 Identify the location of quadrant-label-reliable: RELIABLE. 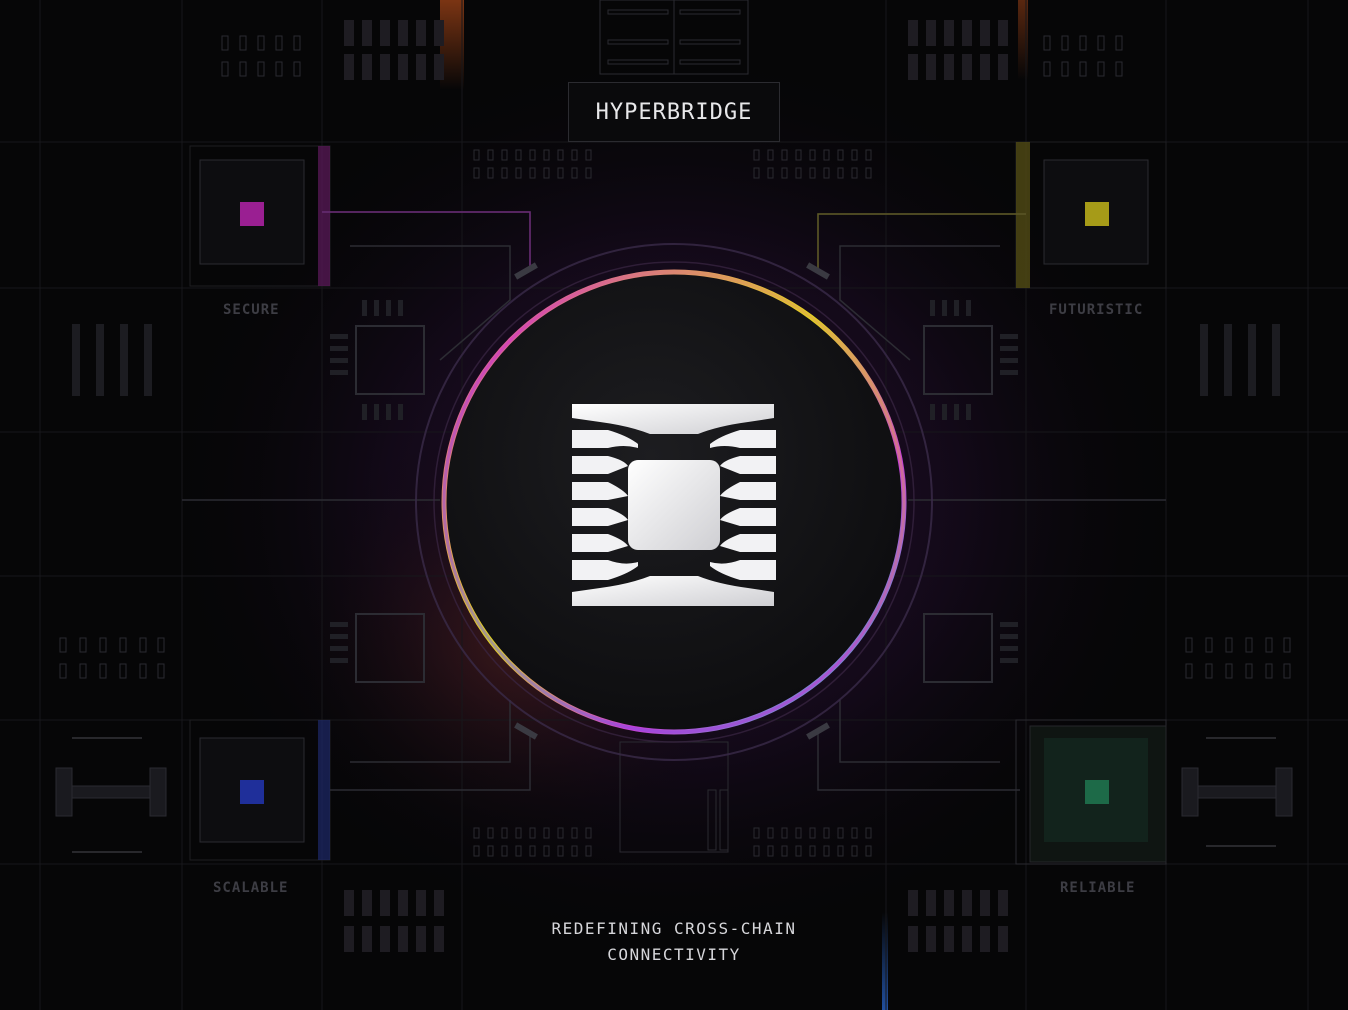
(1098, 888).